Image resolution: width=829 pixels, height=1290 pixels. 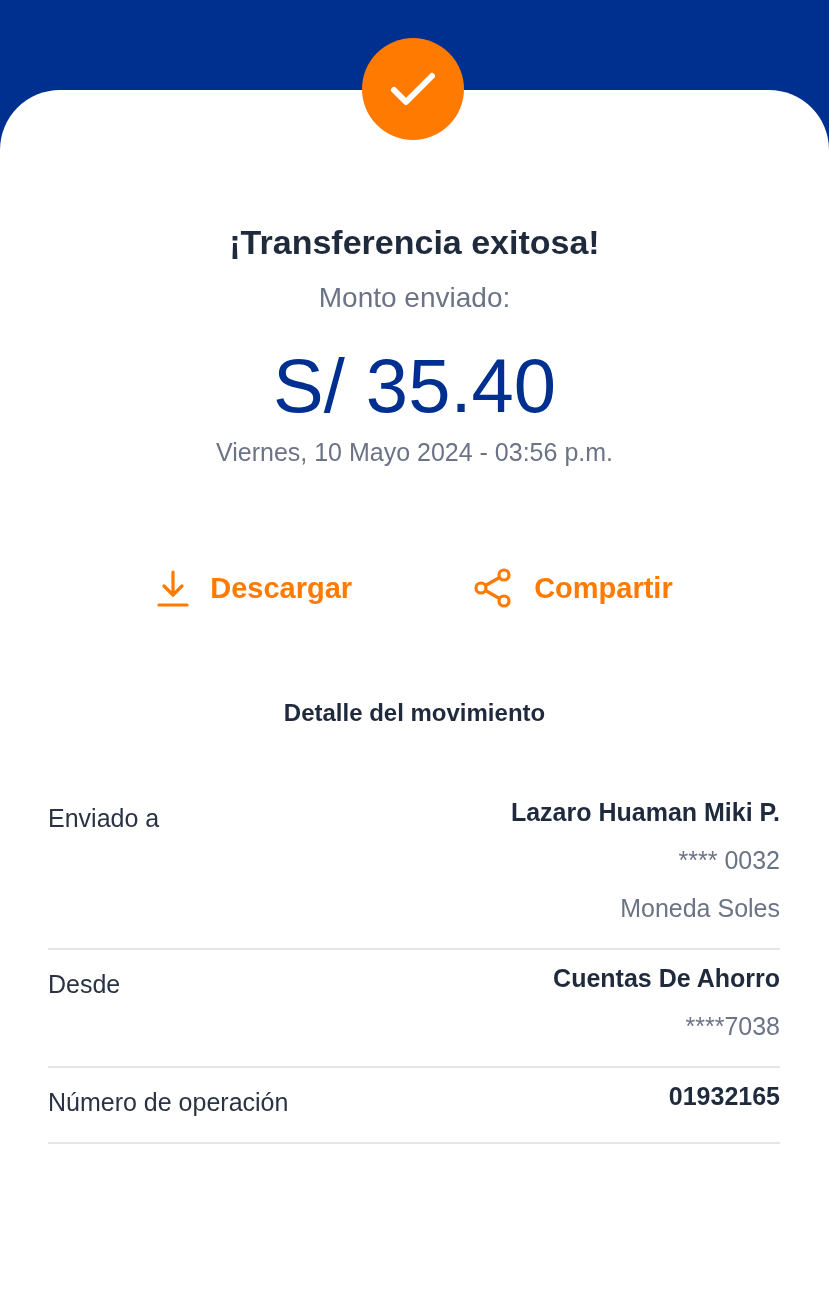 I want to click on share-button: Compartir, so click(x=572, y=588).